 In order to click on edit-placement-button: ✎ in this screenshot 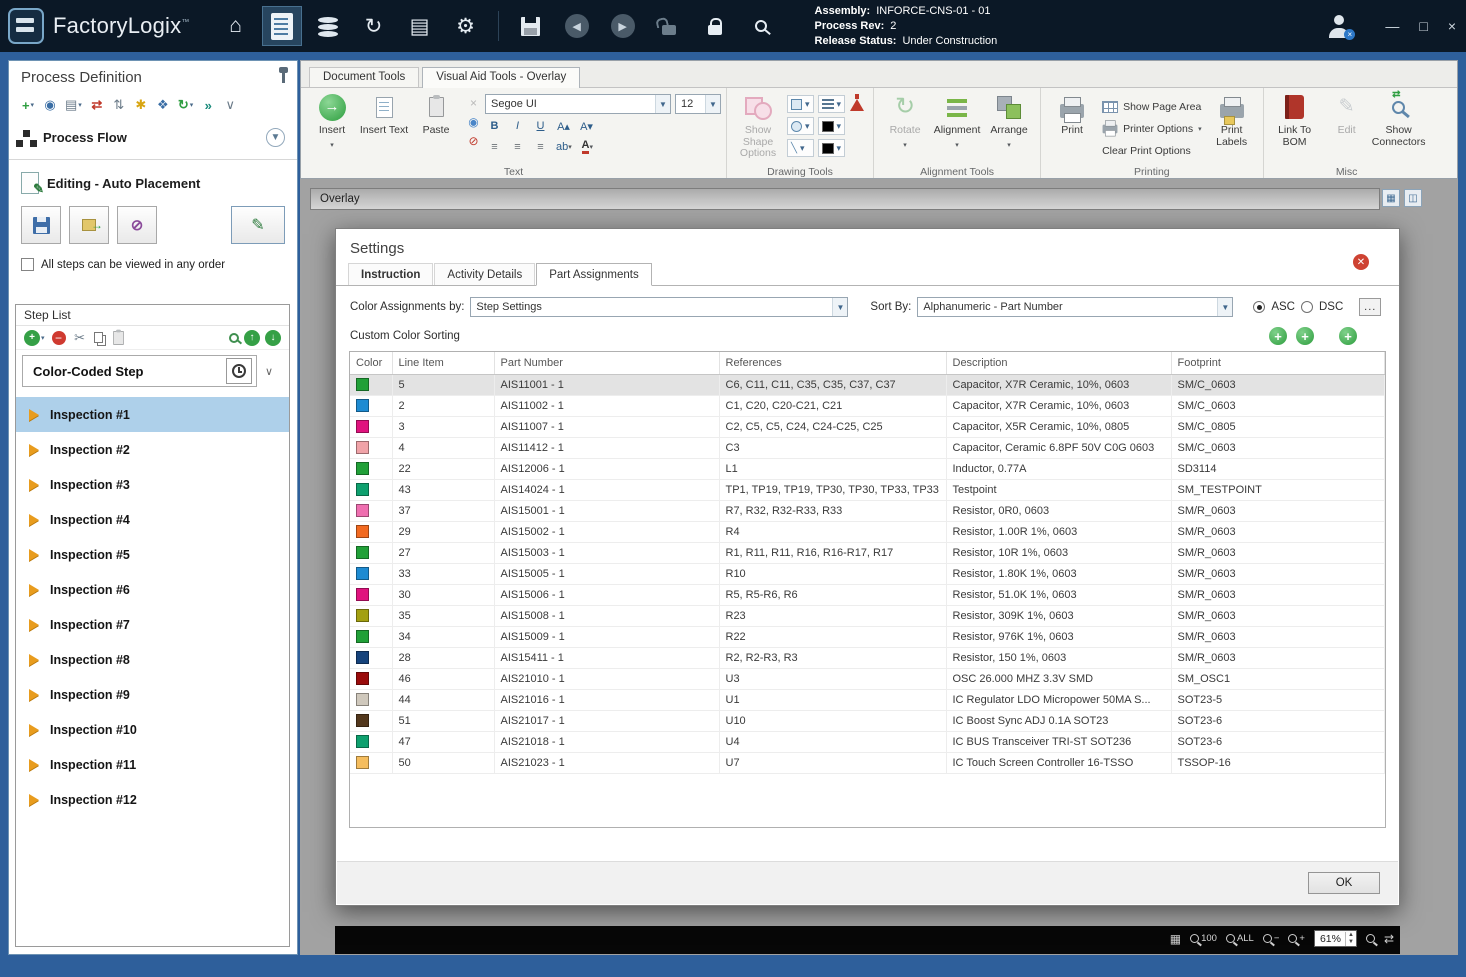, I will do `click(258, 225)`.